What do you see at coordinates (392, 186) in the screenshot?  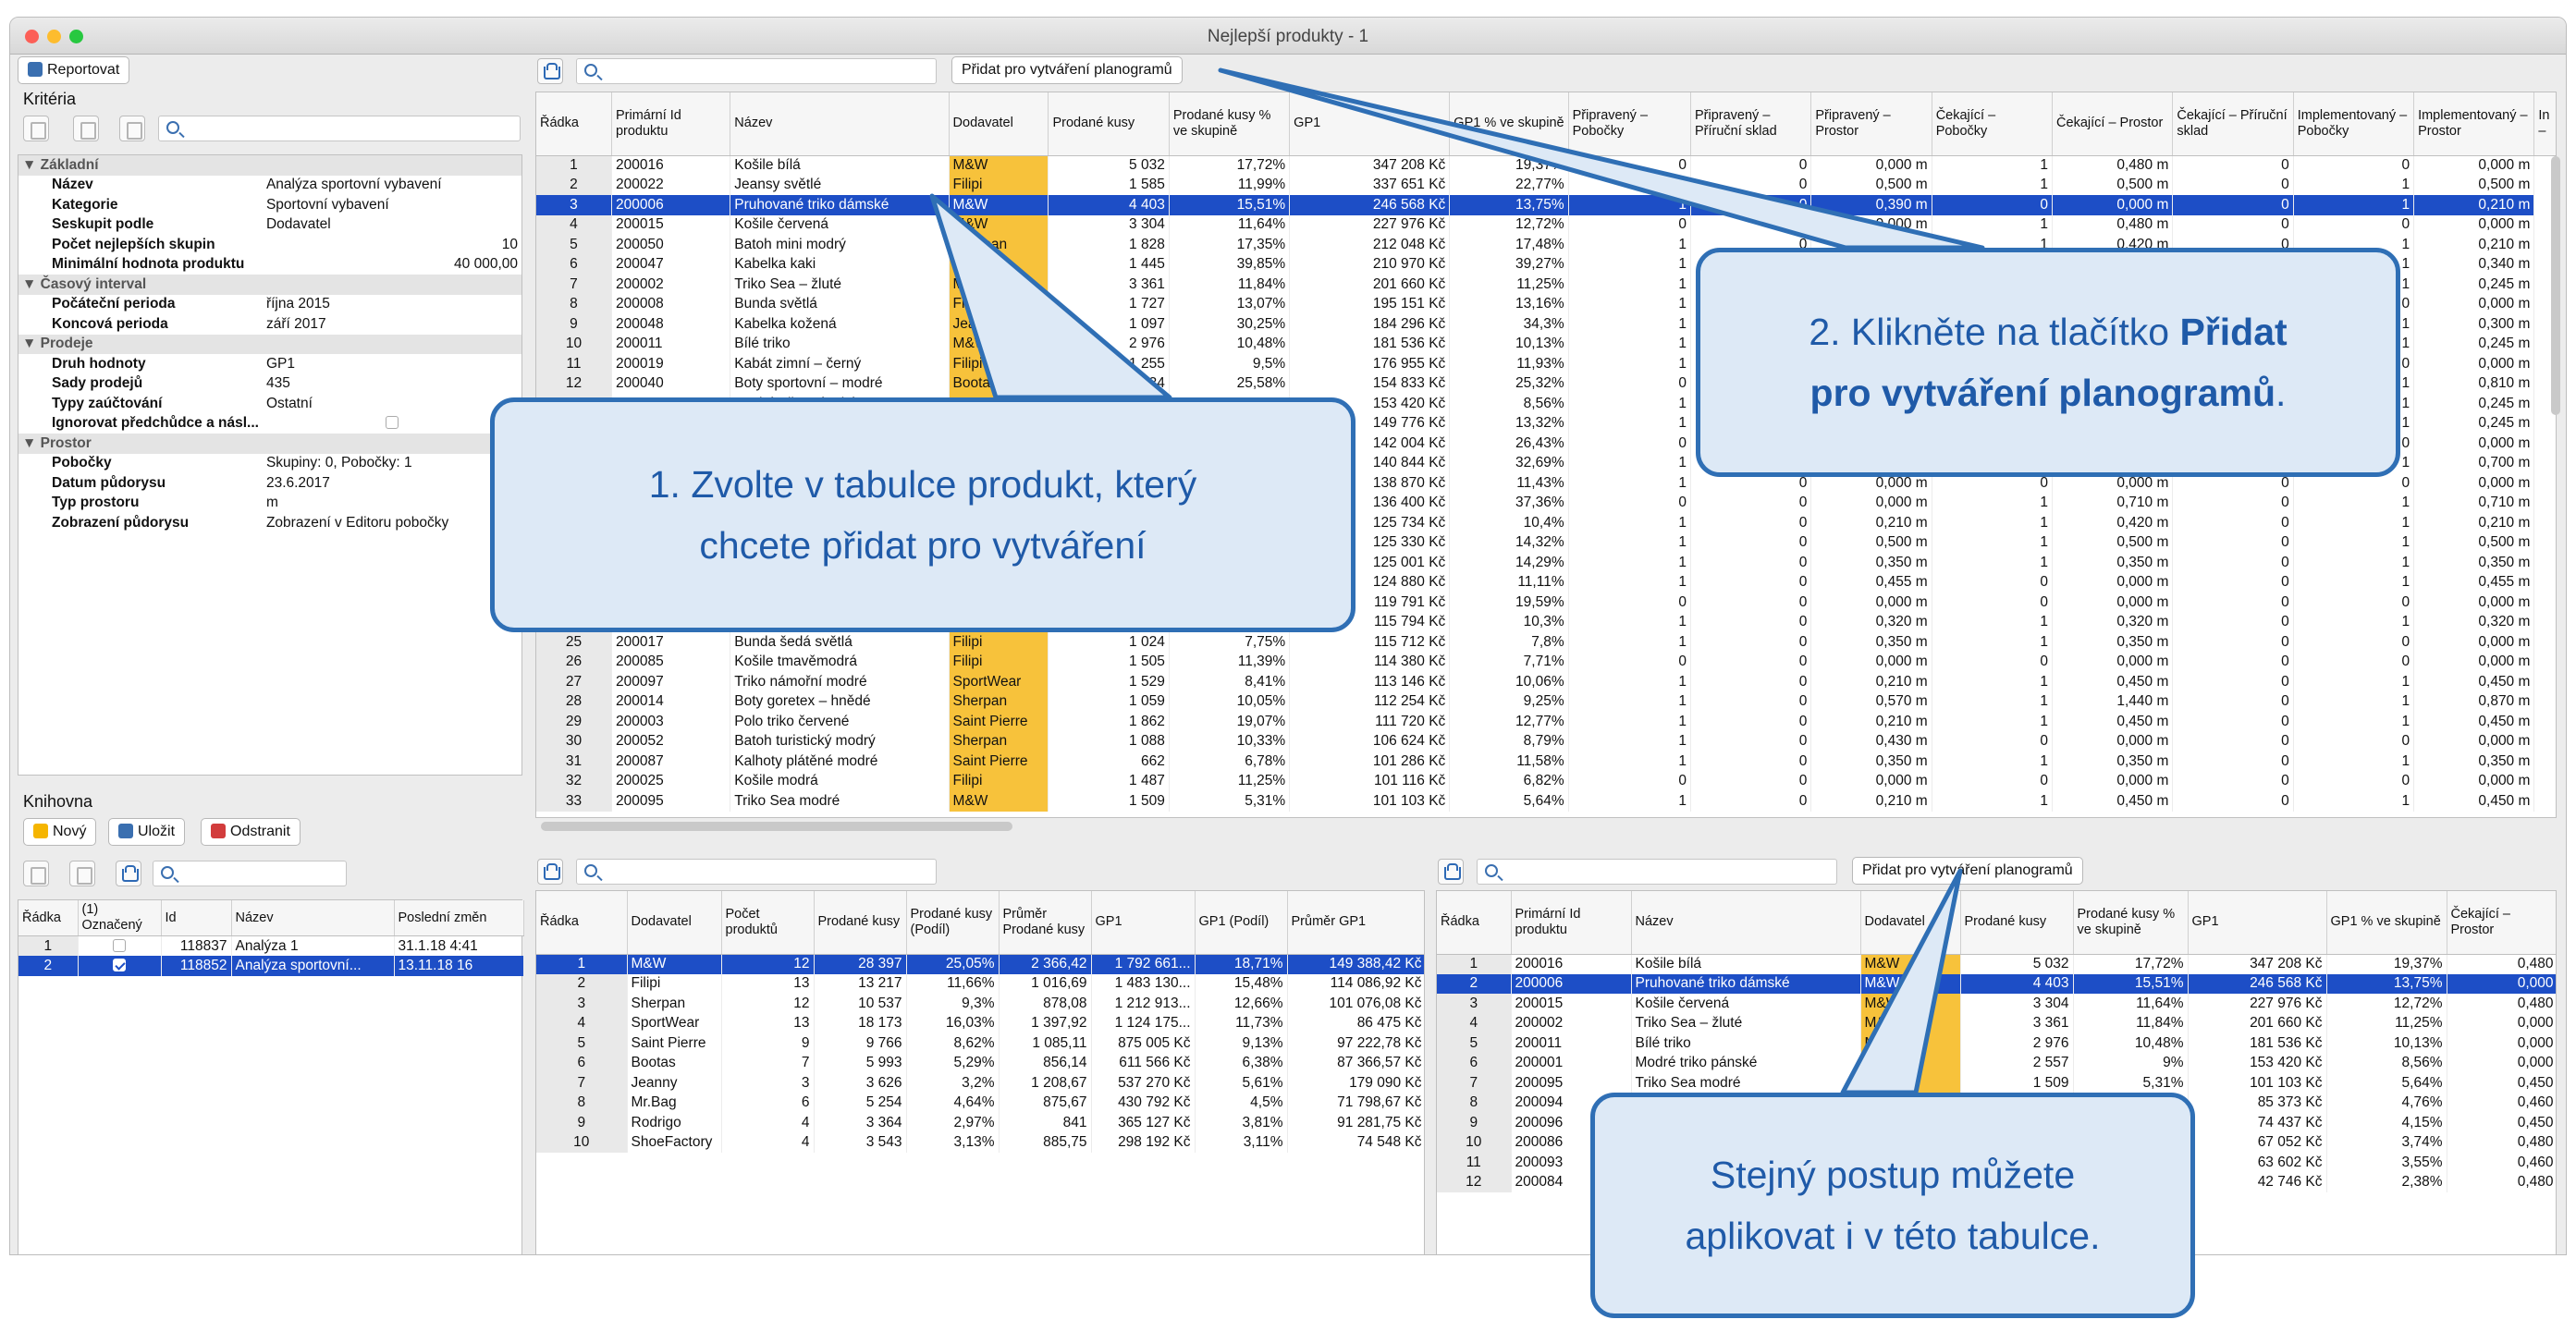 I see `criteria-value: Analýza sportovní vybavení` at bounding box center [392, 186].